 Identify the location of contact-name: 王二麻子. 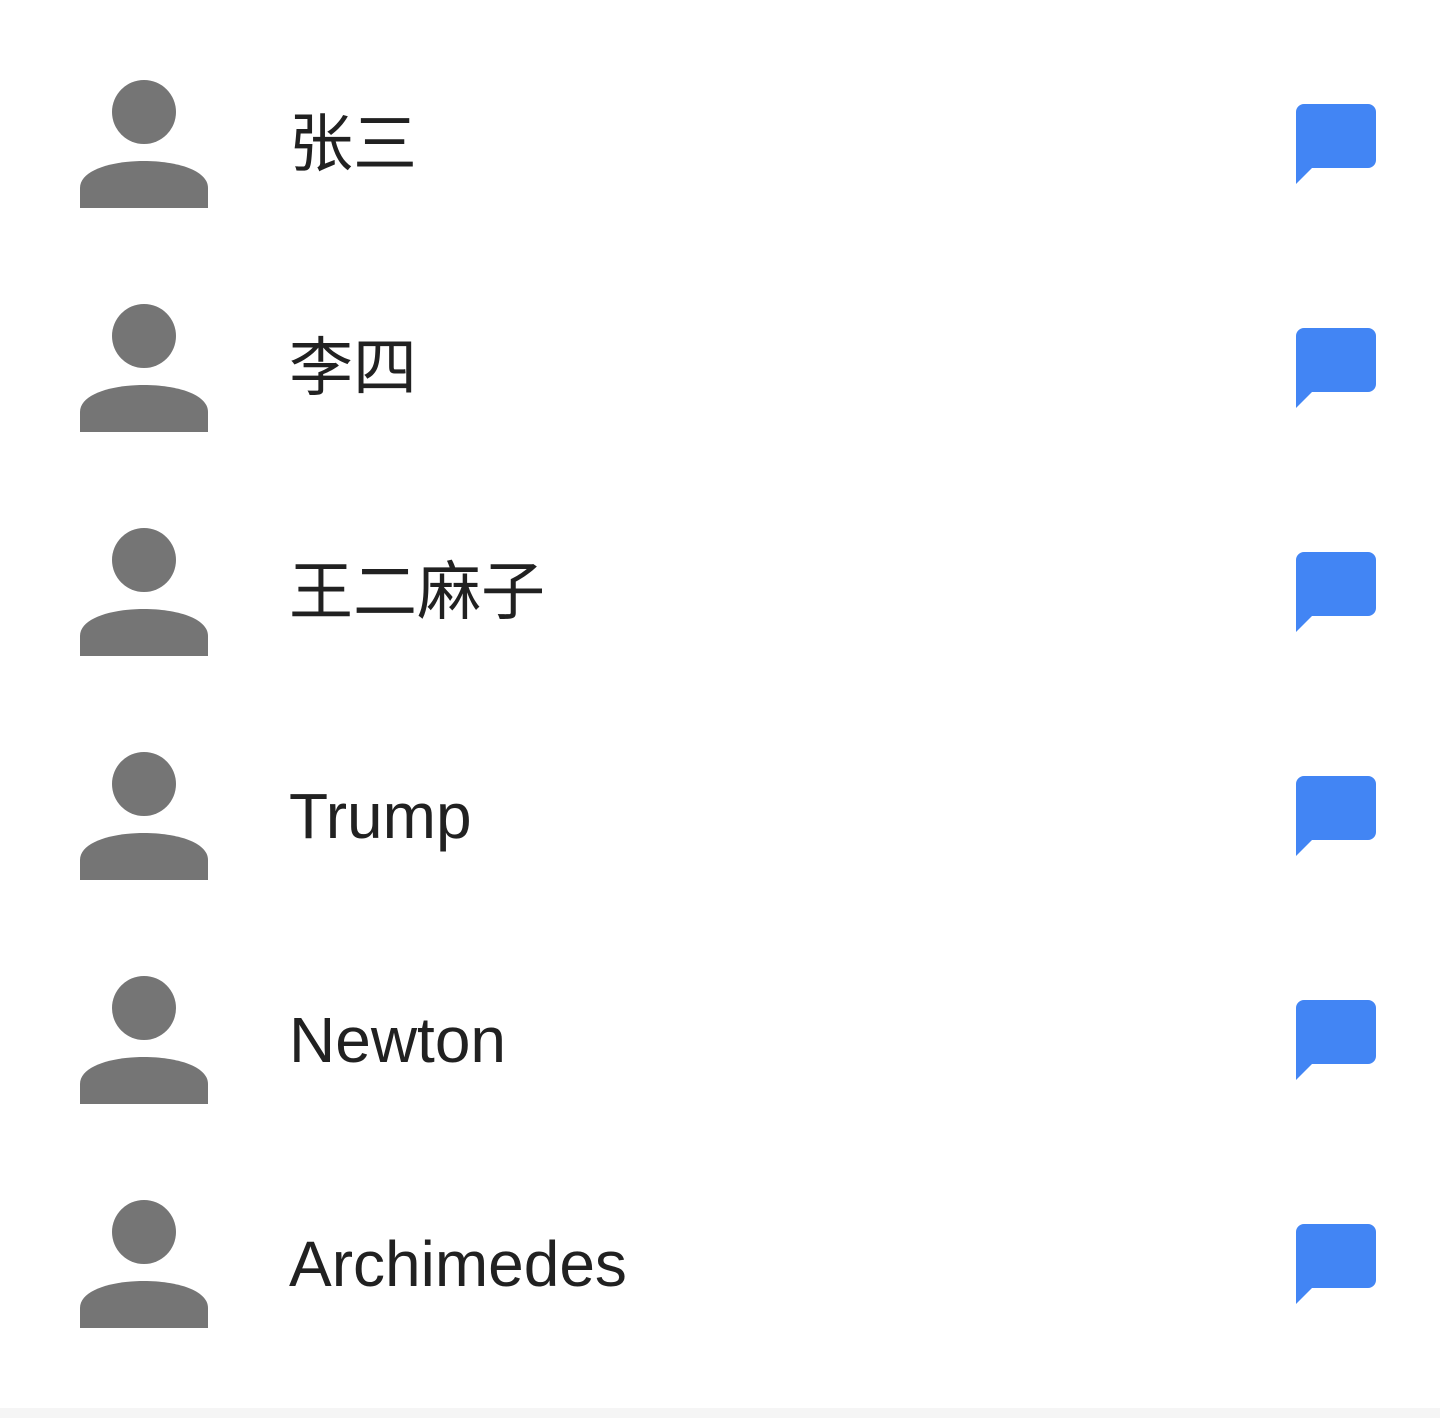
(417, 592).